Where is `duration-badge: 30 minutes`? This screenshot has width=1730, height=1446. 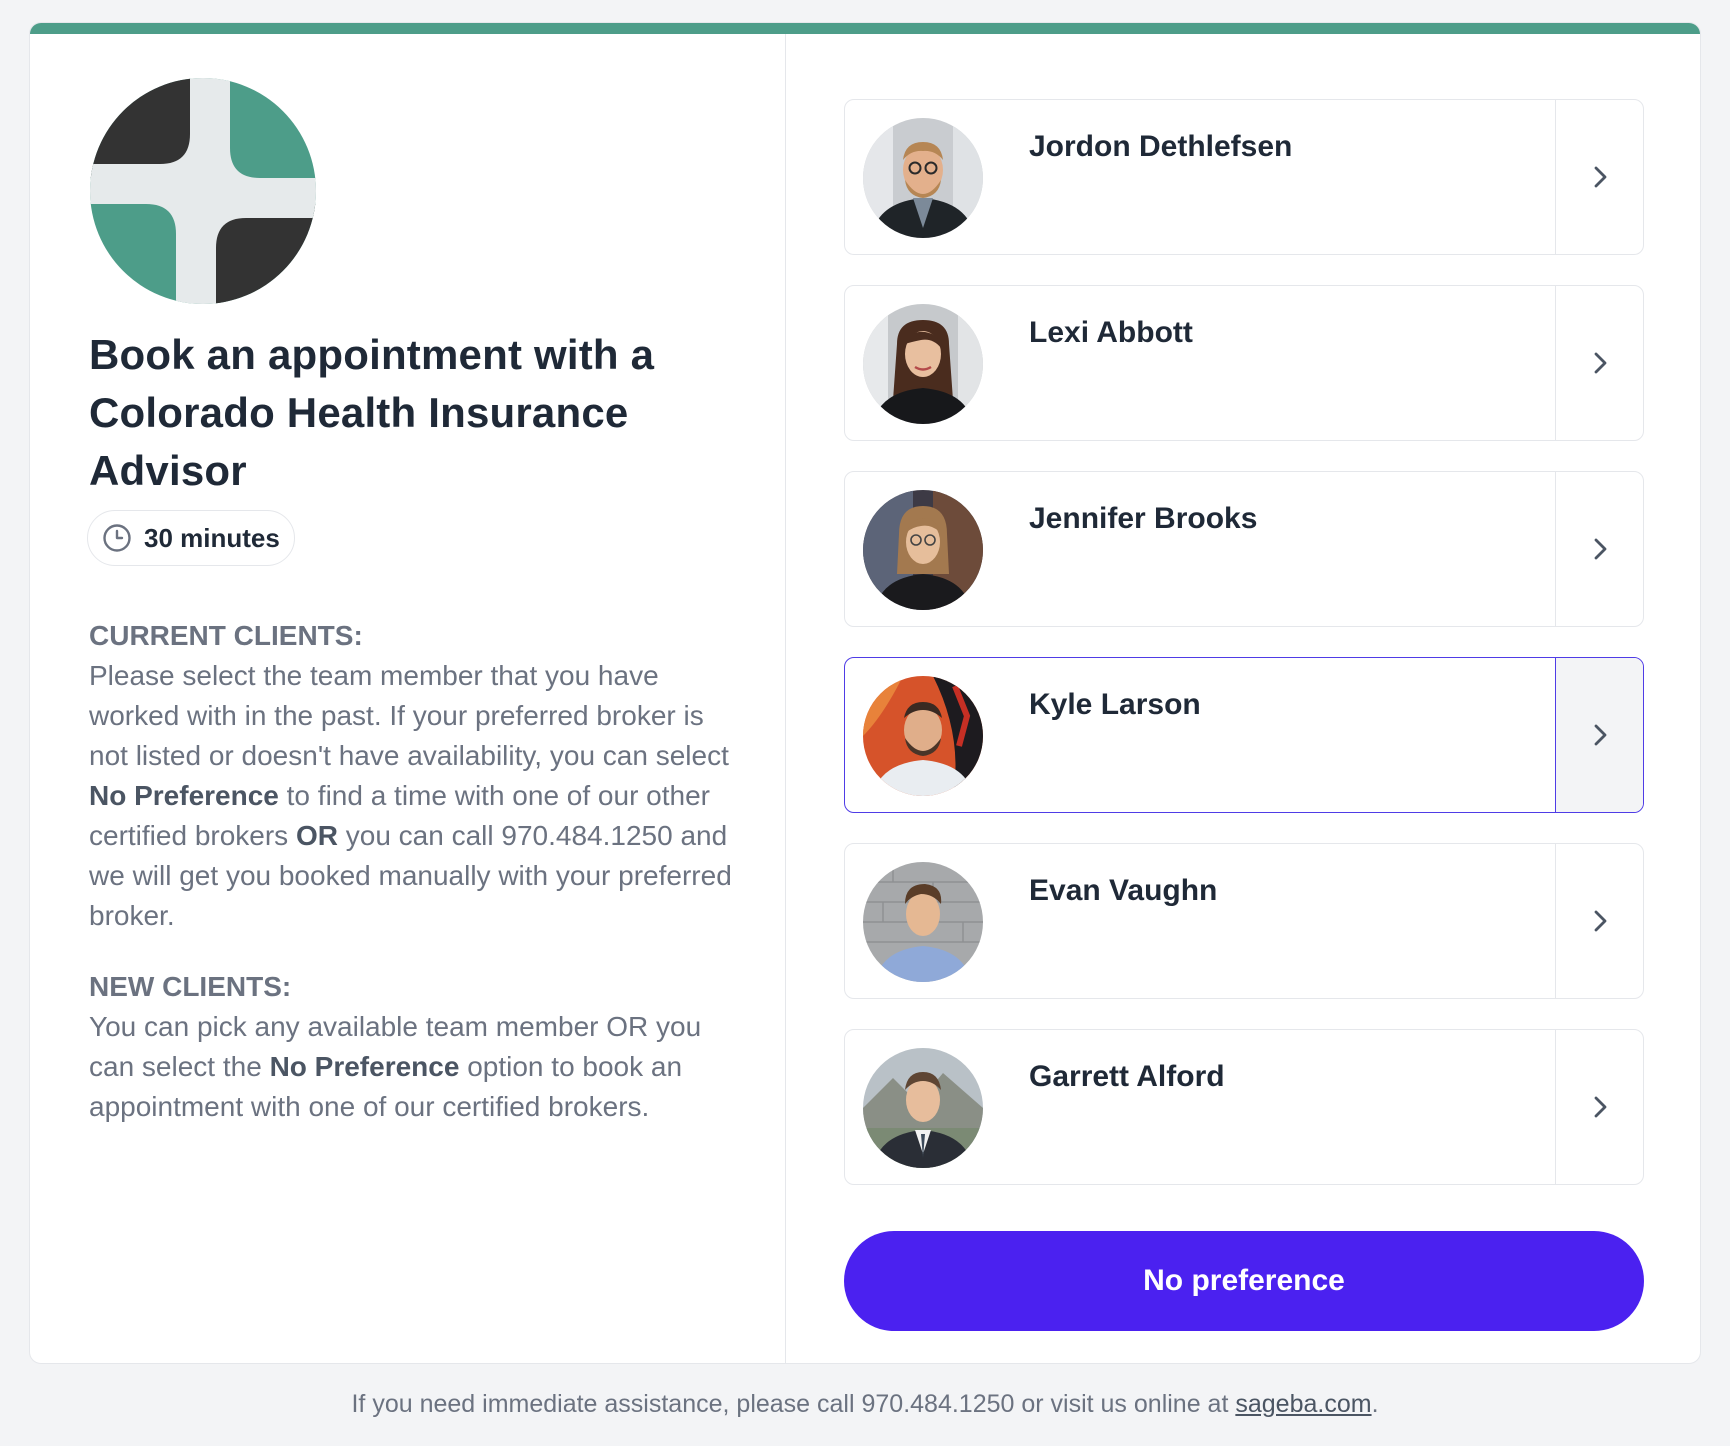 duration-badge: 30 minutes is located at coordinates (191, 538).